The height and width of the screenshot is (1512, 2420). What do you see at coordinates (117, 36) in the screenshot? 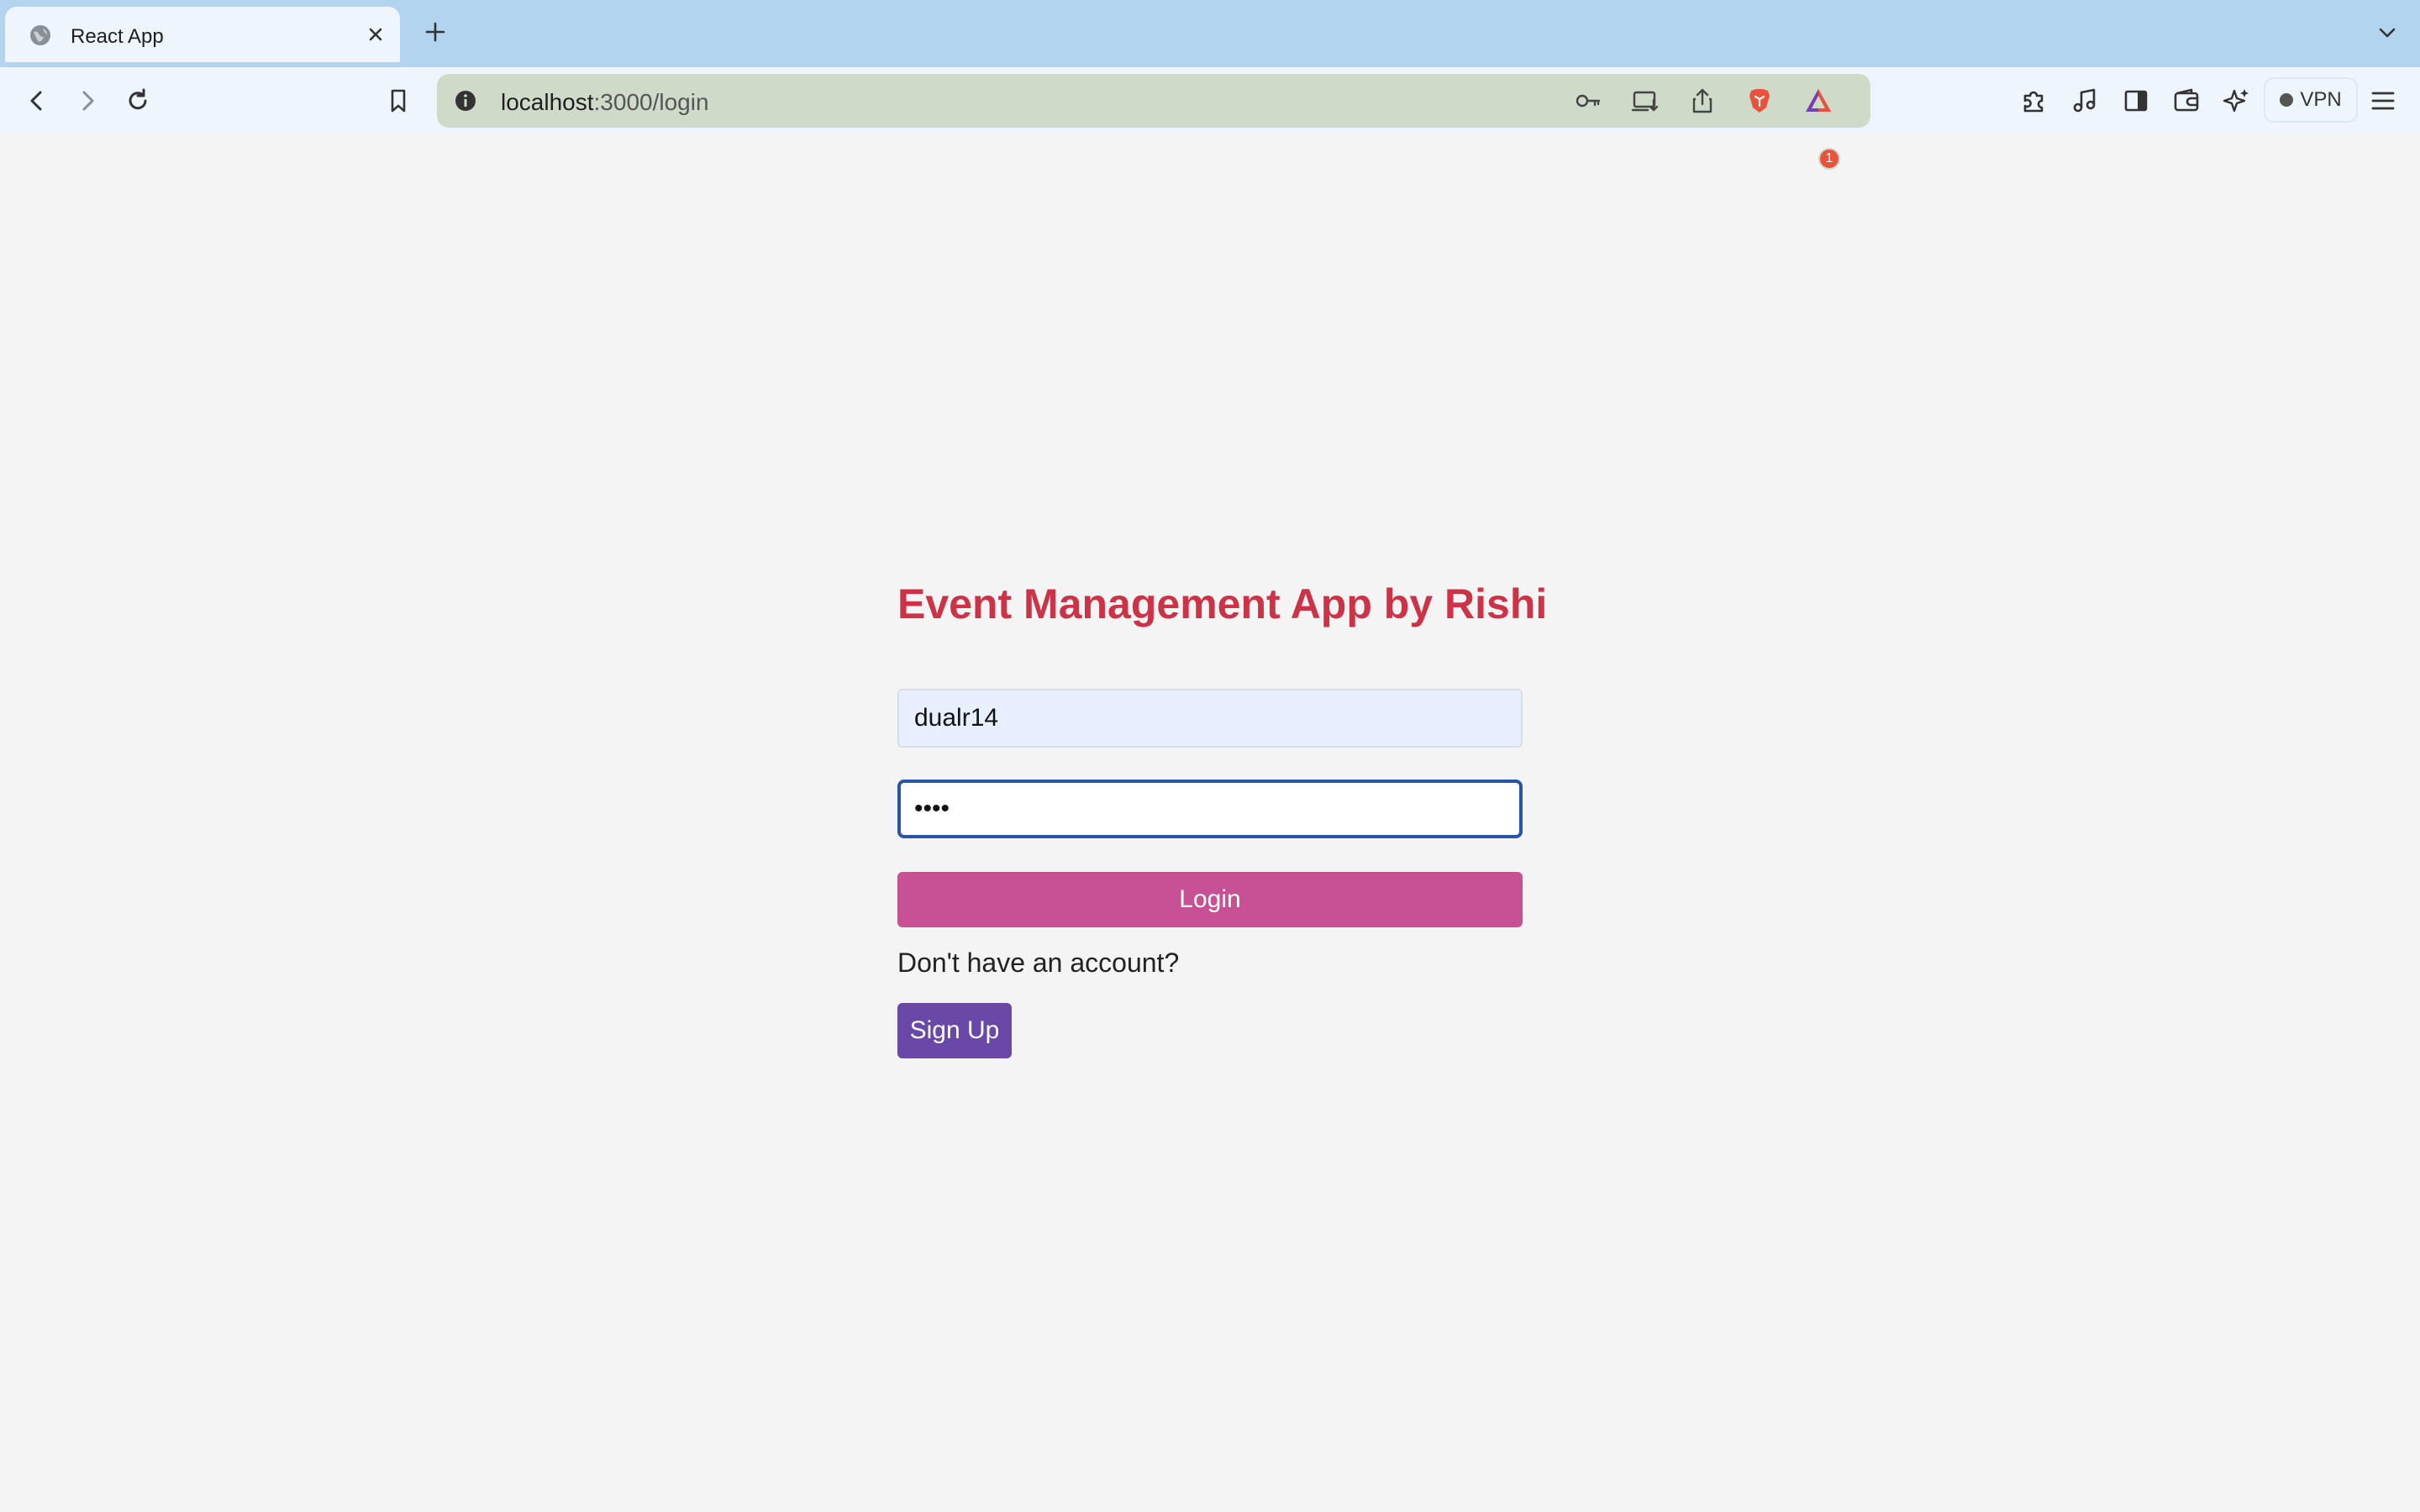
I see `tab-title: React App` at bounding box center [117, 36].